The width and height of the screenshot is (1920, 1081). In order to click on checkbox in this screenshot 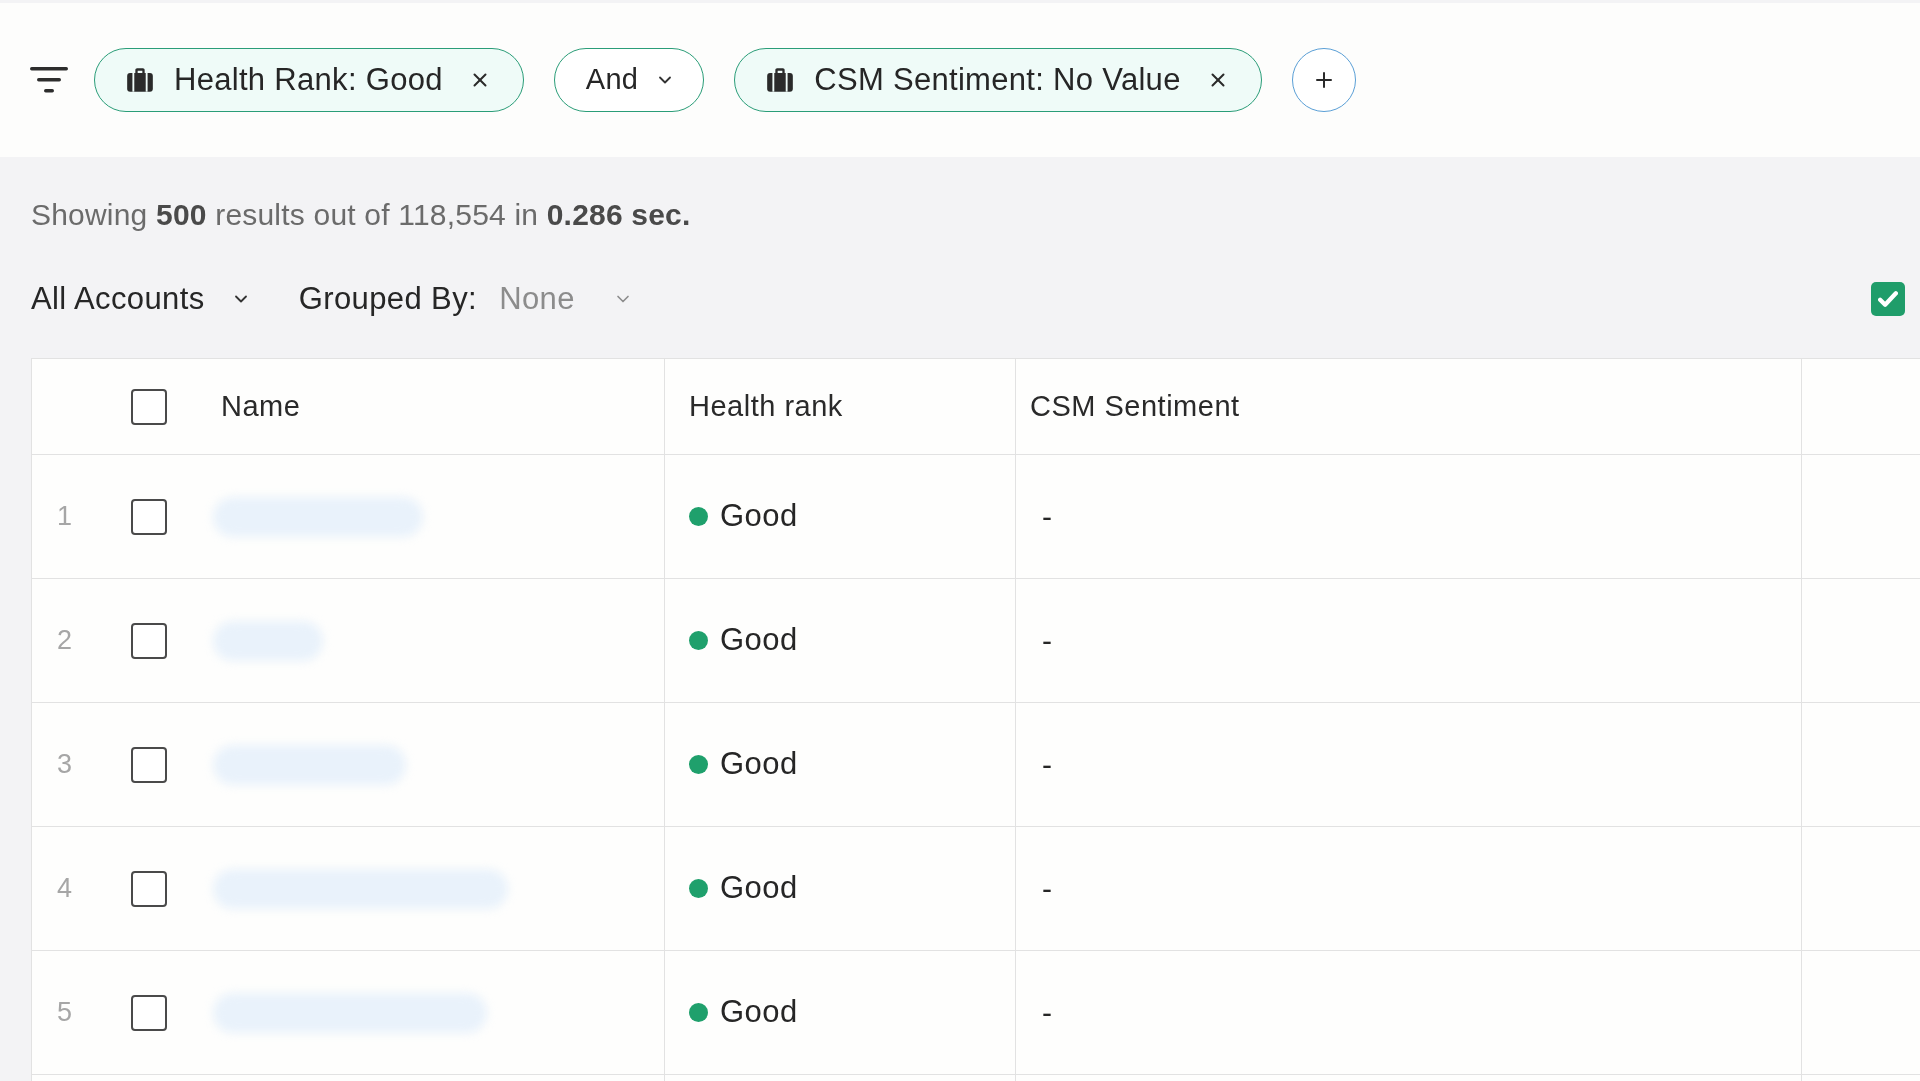, I will do `click(1888, 299)`.